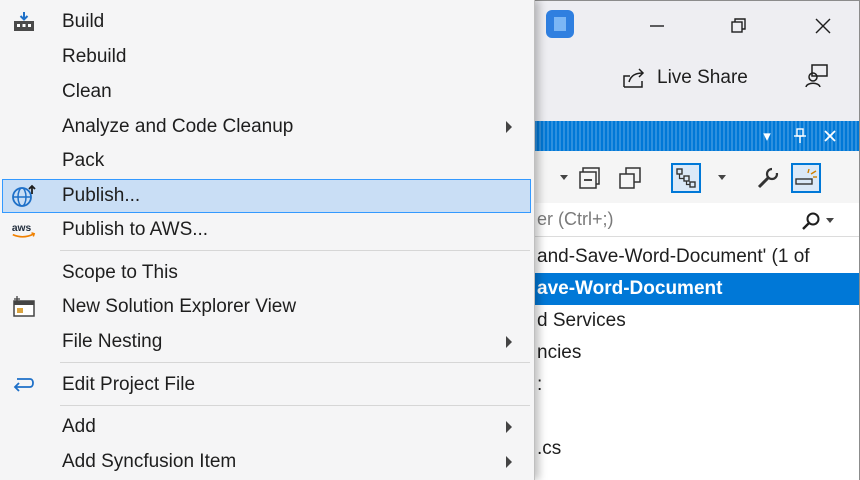 The width and height of the screenshot is (860, 480). What do you see at coordinates (149, 461) in the screenshot?
I see `menu-item-label: Add Syncfusion Item` at bounding box center [149, 461].